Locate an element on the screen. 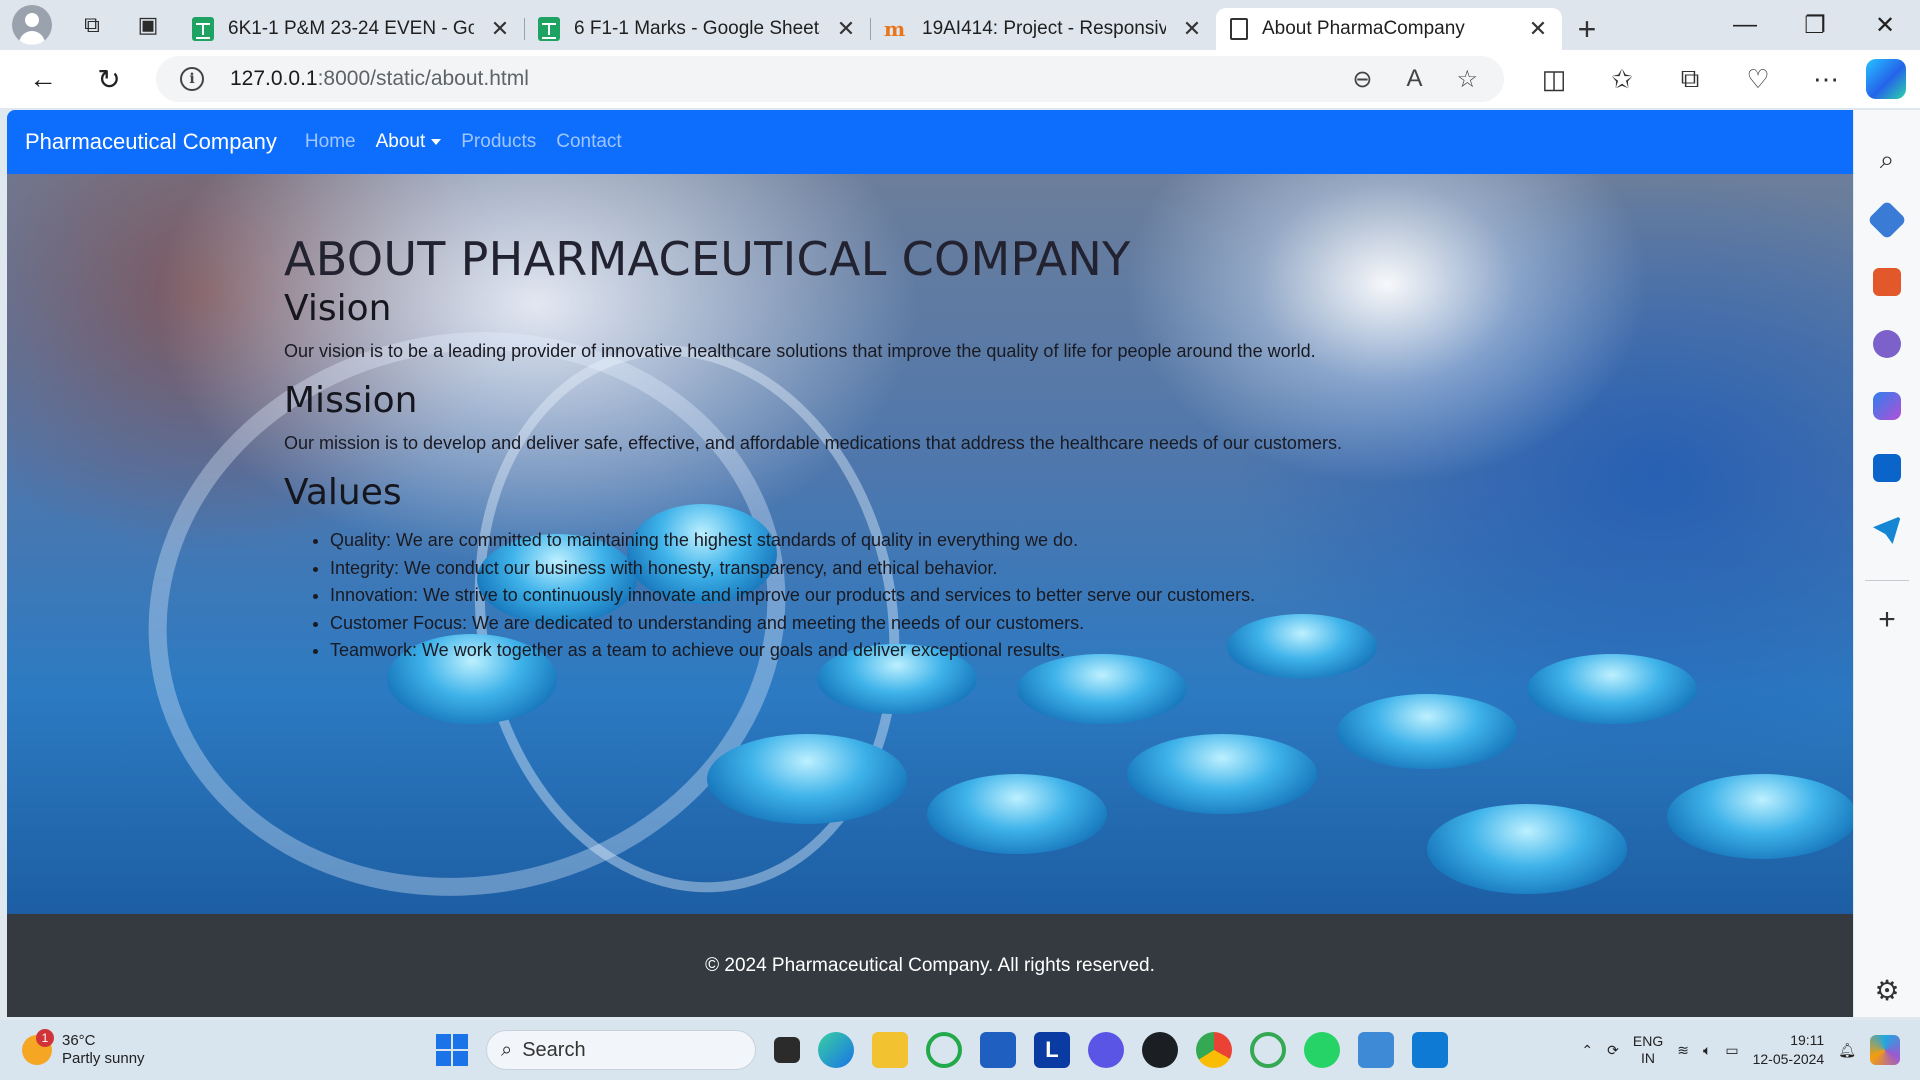 The width and height of the screenshot is (1920, 1080). browser-essentials-icon: ♡ is located at coordinates (1758, 79).